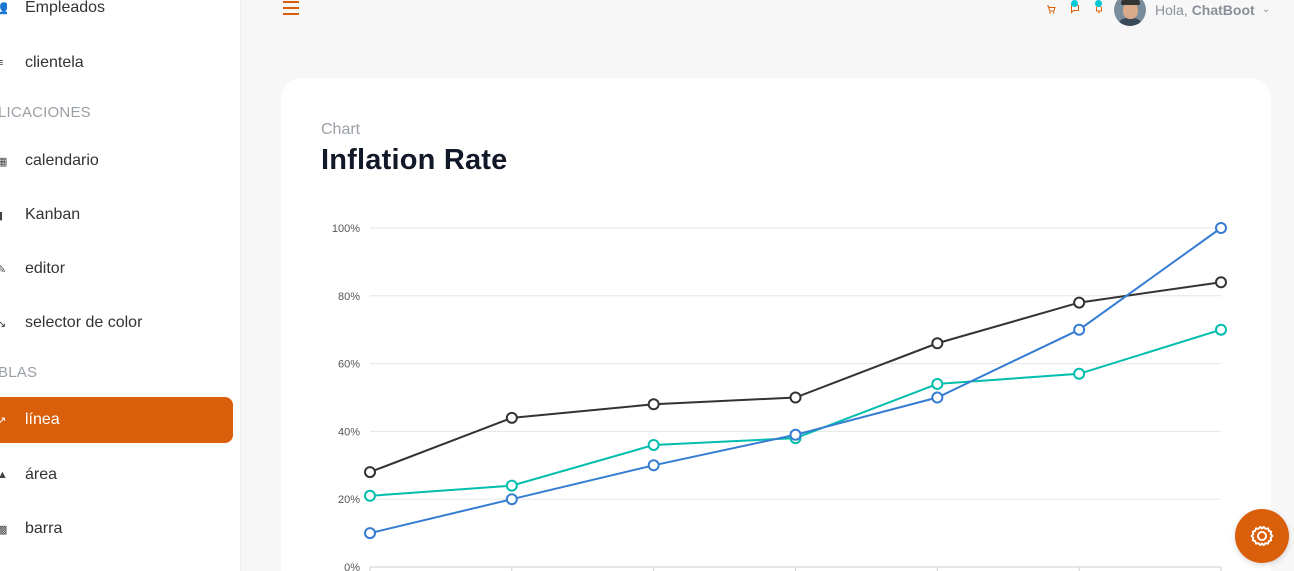 This screenshot has width=1294, height=571. What do you see at coordinates (349, 365) in the screenshot?
I see `y-tick-label: 60%` at bounding box center [349, 365].